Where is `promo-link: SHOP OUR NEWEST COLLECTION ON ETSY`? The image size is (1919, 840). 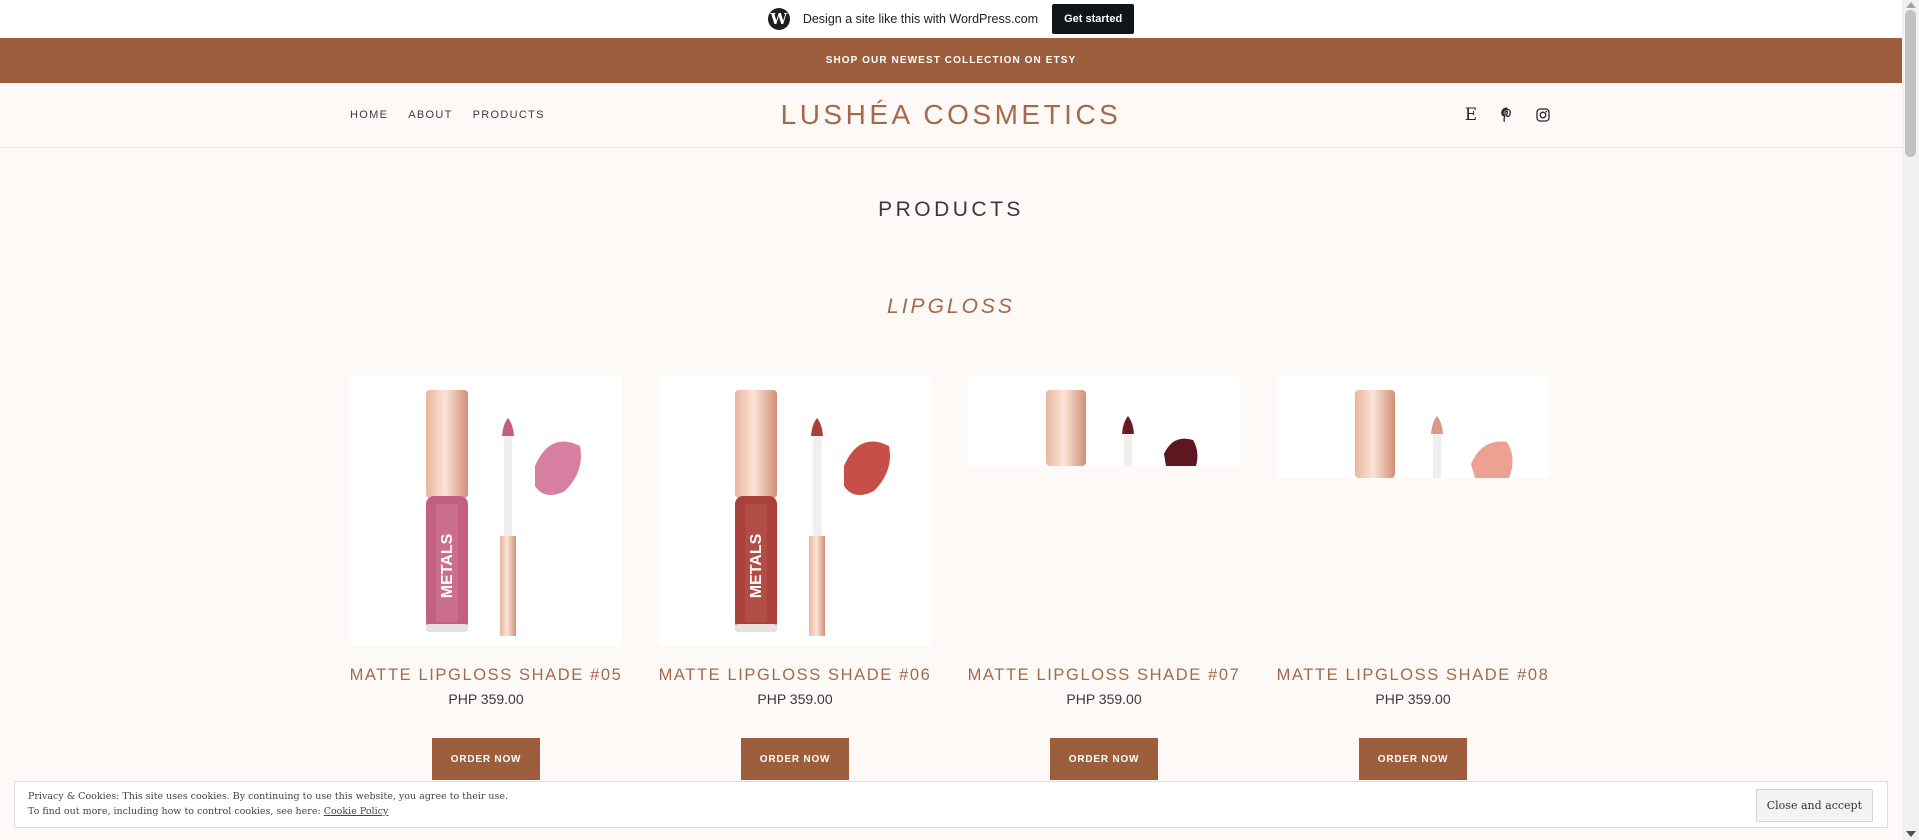 promo-link: SHOP OUR NEWEST COLLECTION ON ETSY is located at coordinates (951, 60).